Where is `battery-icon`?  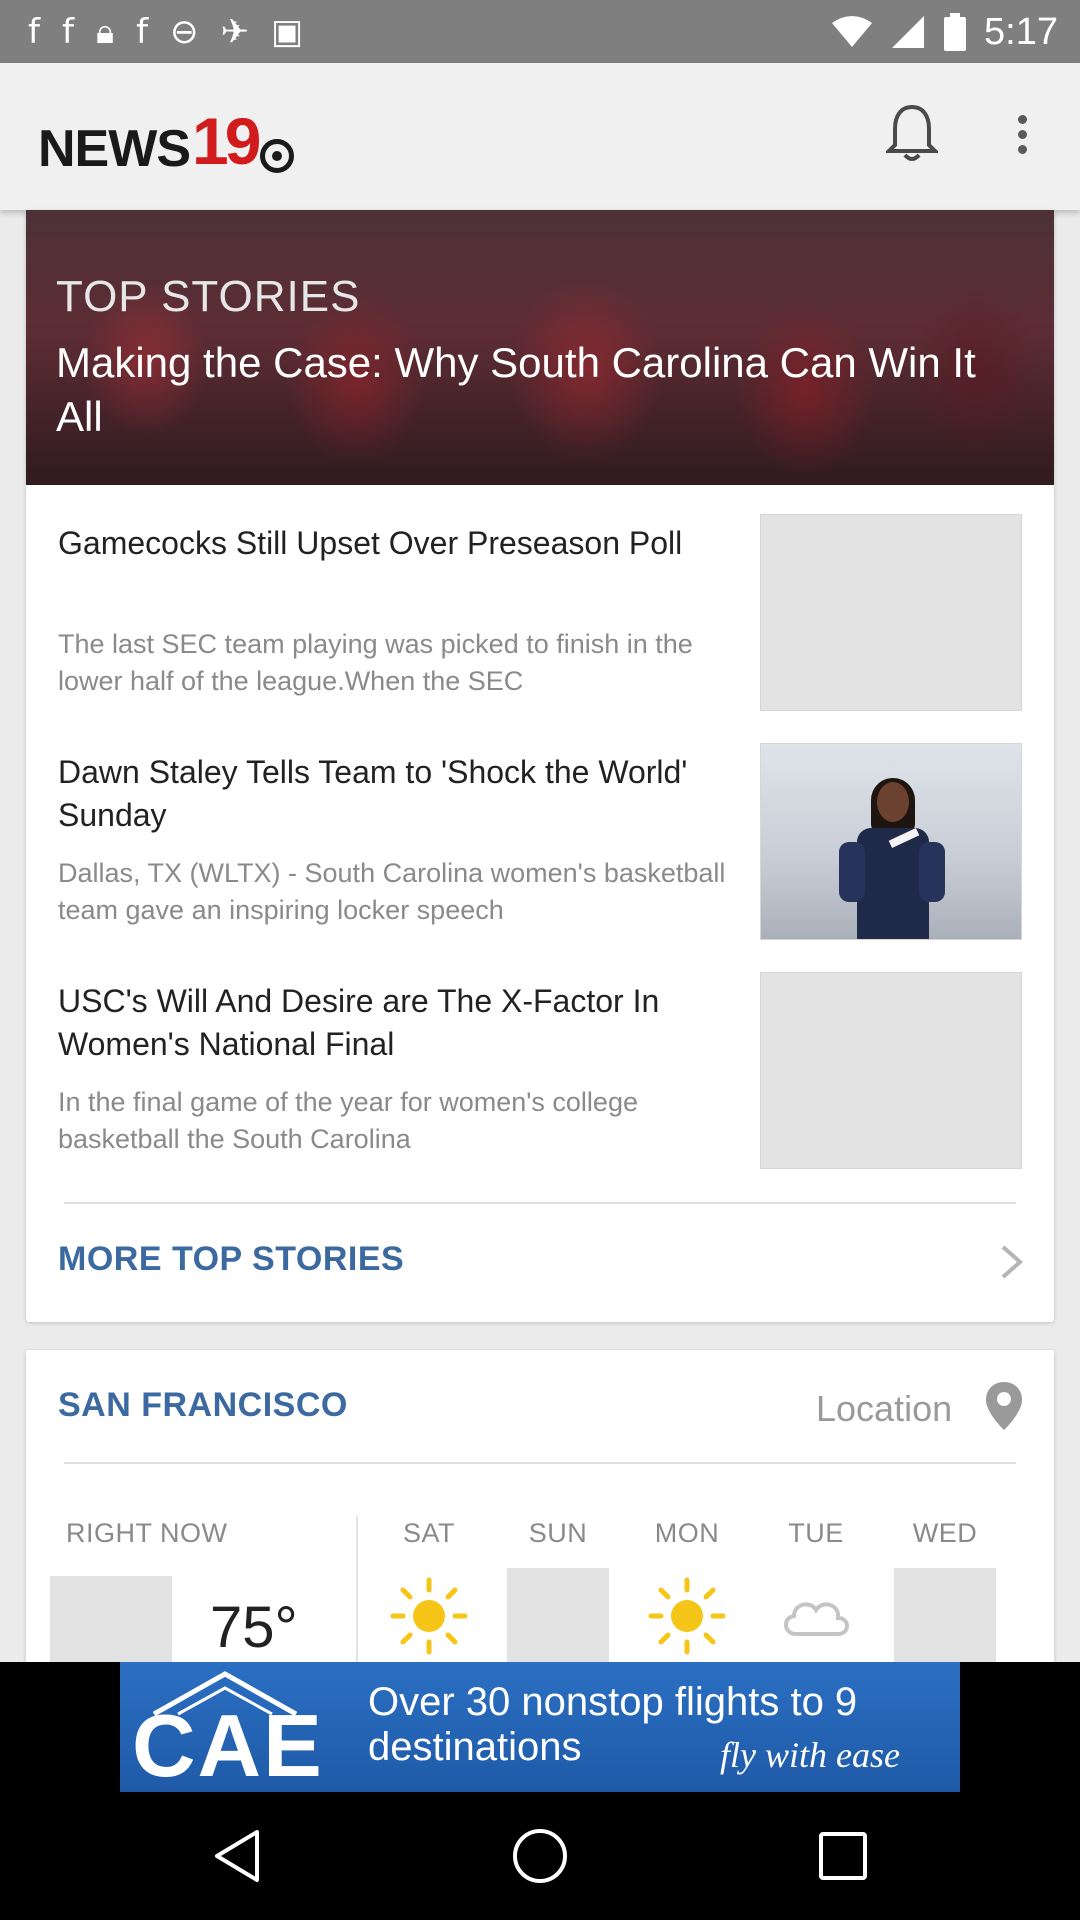 battery-icon is located at coordinates (955, 32).